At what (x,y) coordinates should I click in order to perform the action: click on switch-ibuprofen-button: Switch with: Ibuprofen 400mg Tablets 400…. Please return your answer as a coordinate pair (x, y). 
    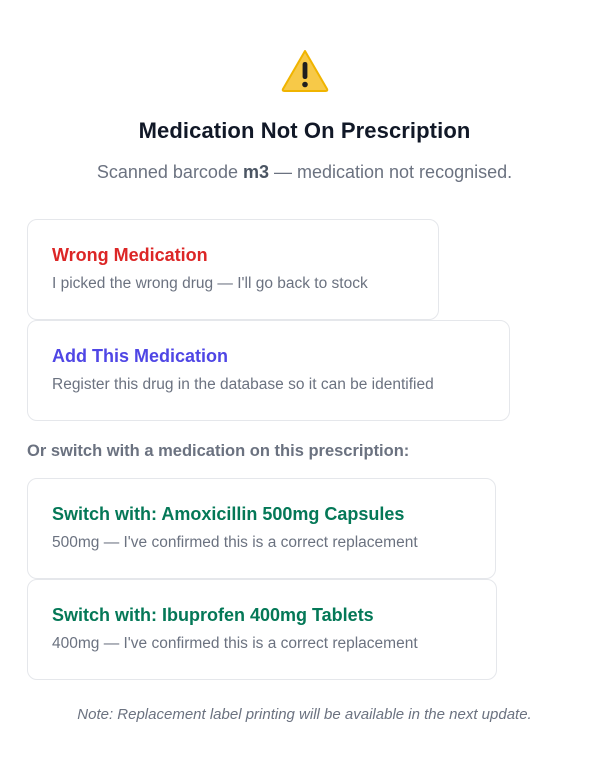
    Looking at the image, I should click on (262, 629).